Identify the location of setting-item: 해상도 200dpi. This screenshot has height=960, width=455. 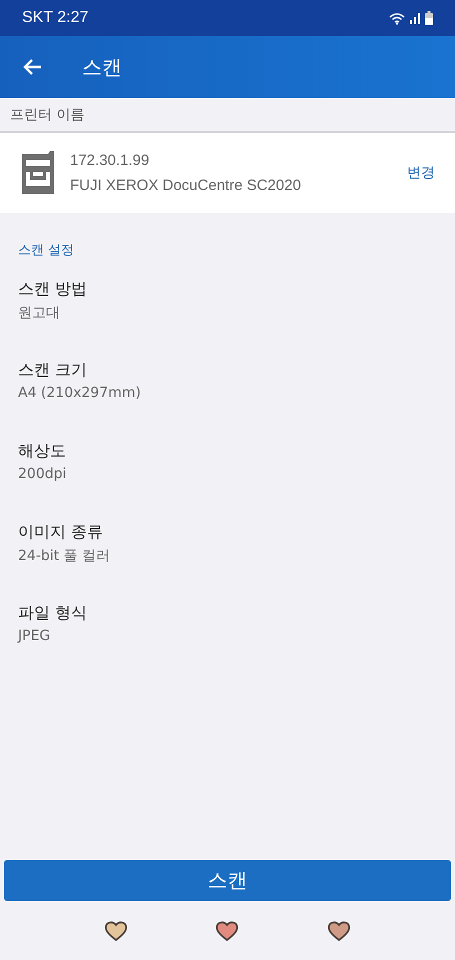
(227, 481).